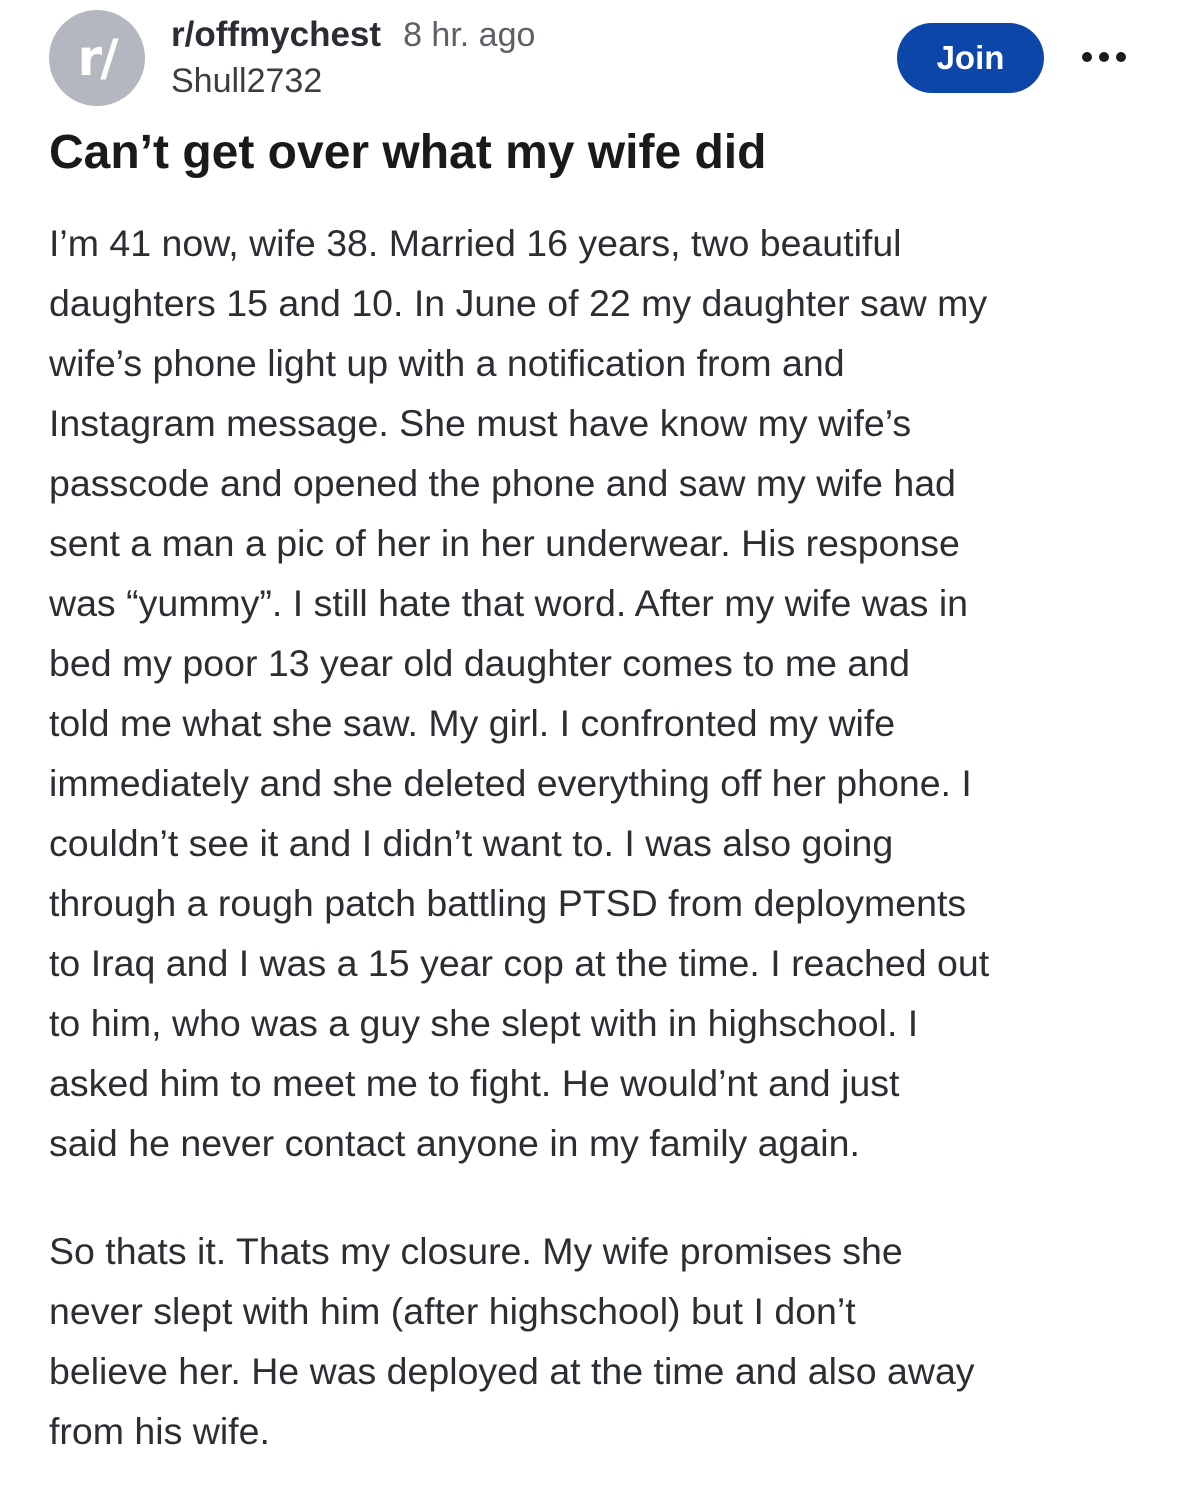 The height and width of the screenshot is (1509, 1179). I want to click on post-header: r/ r/offmychest 8 hr. ago Shull2732 Join, so click(594, 60).